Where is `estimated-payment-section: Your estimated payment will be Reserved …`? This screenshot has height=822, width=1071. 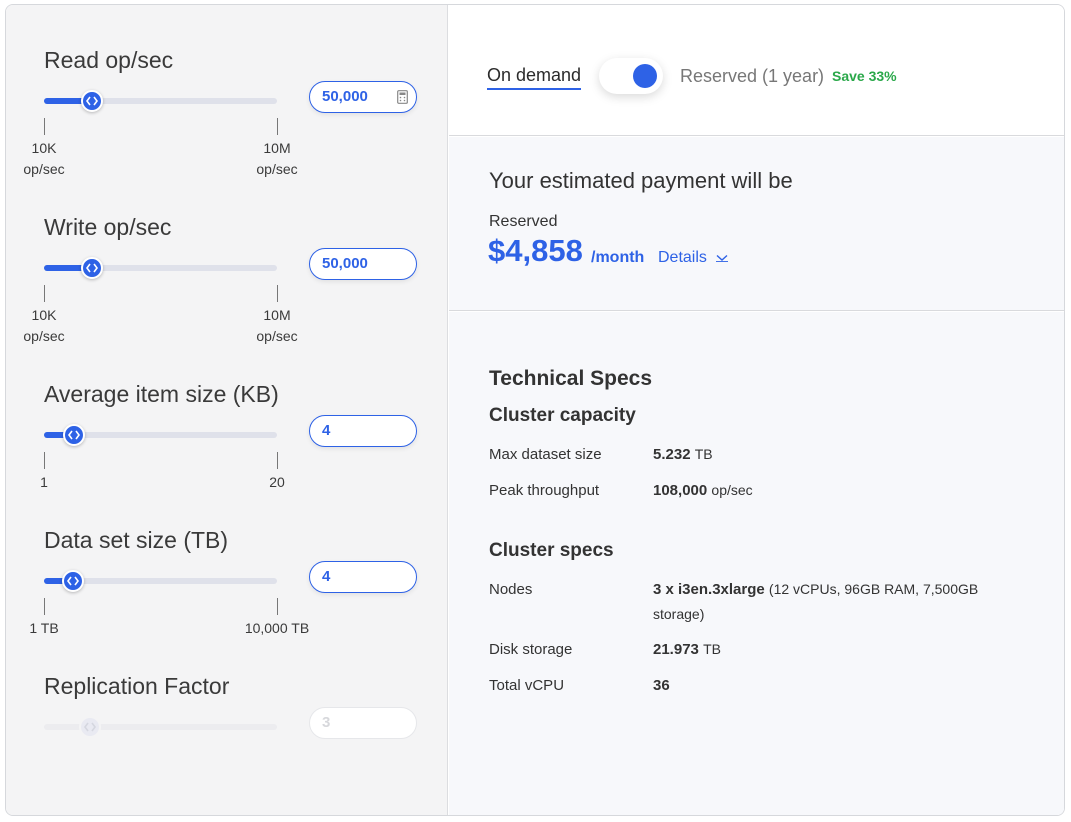
estimated-payment-section: Your estimated payment will be Reserved … is located at coordinates (756, 224).